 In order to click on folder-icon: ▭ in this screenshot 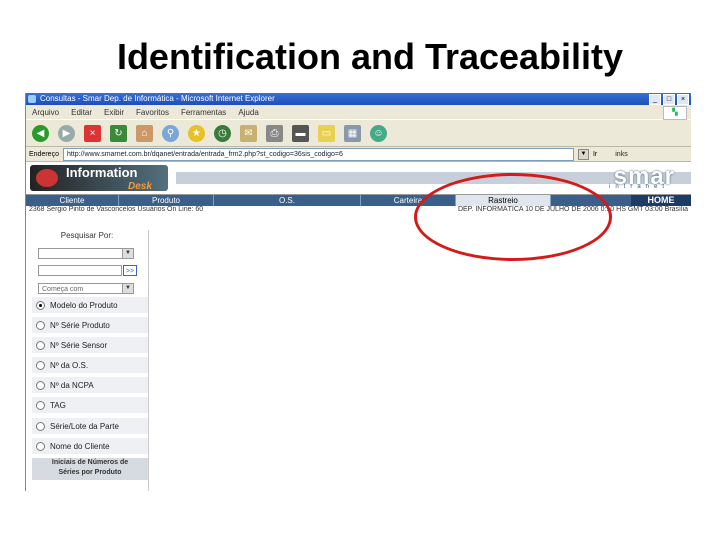, I will do `click(326, 133)`.